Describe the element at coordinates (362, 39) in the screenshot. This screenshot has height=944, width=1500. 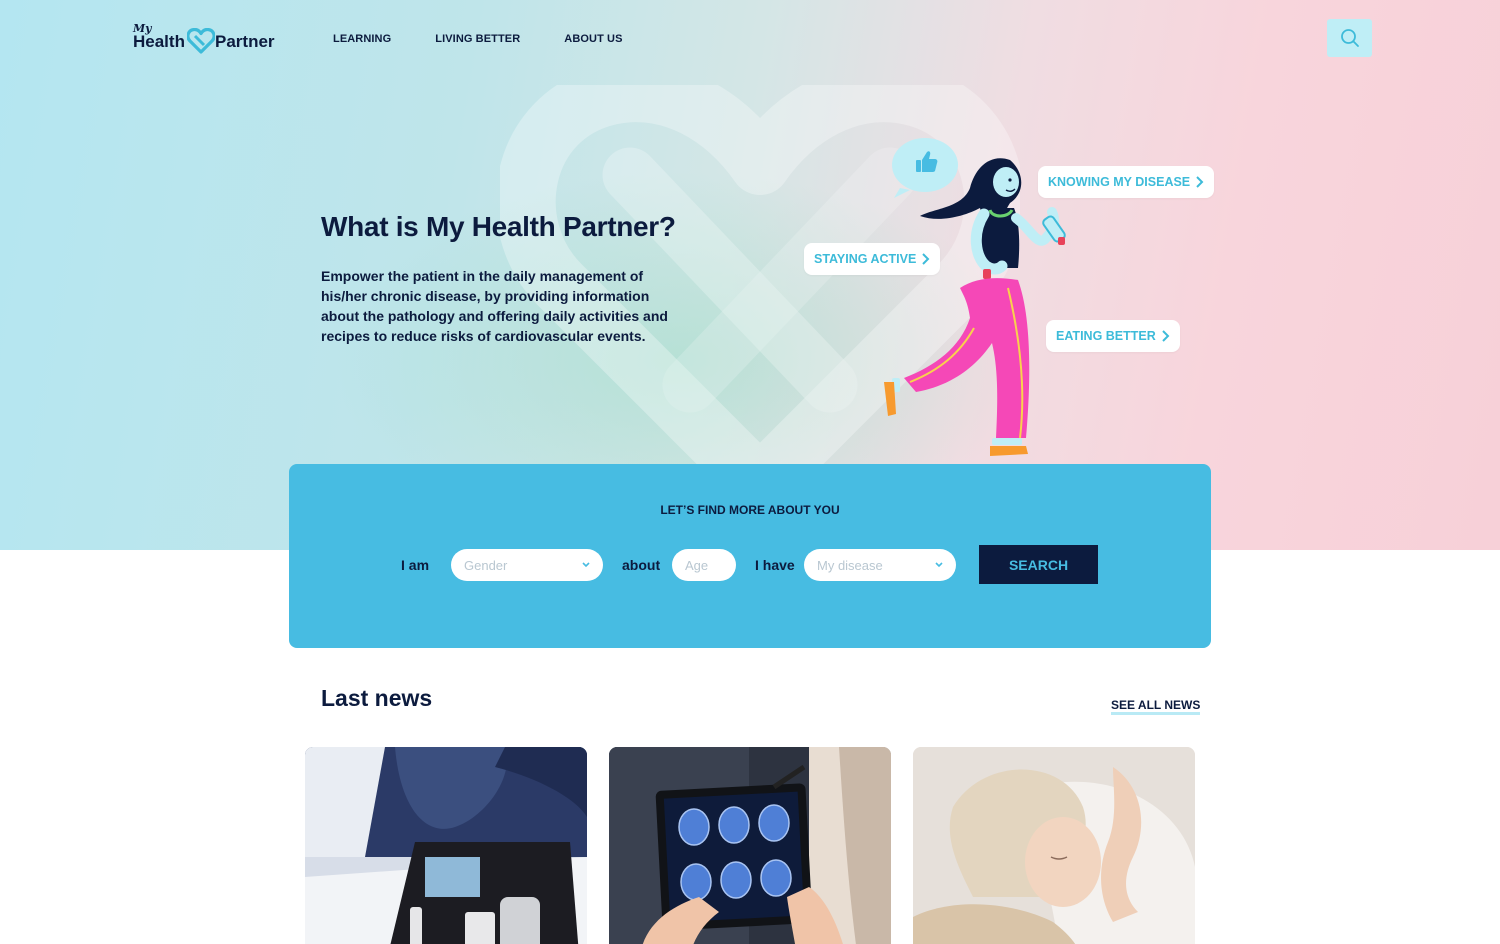
I see `nav-item-learning: LEARNING` at that location.